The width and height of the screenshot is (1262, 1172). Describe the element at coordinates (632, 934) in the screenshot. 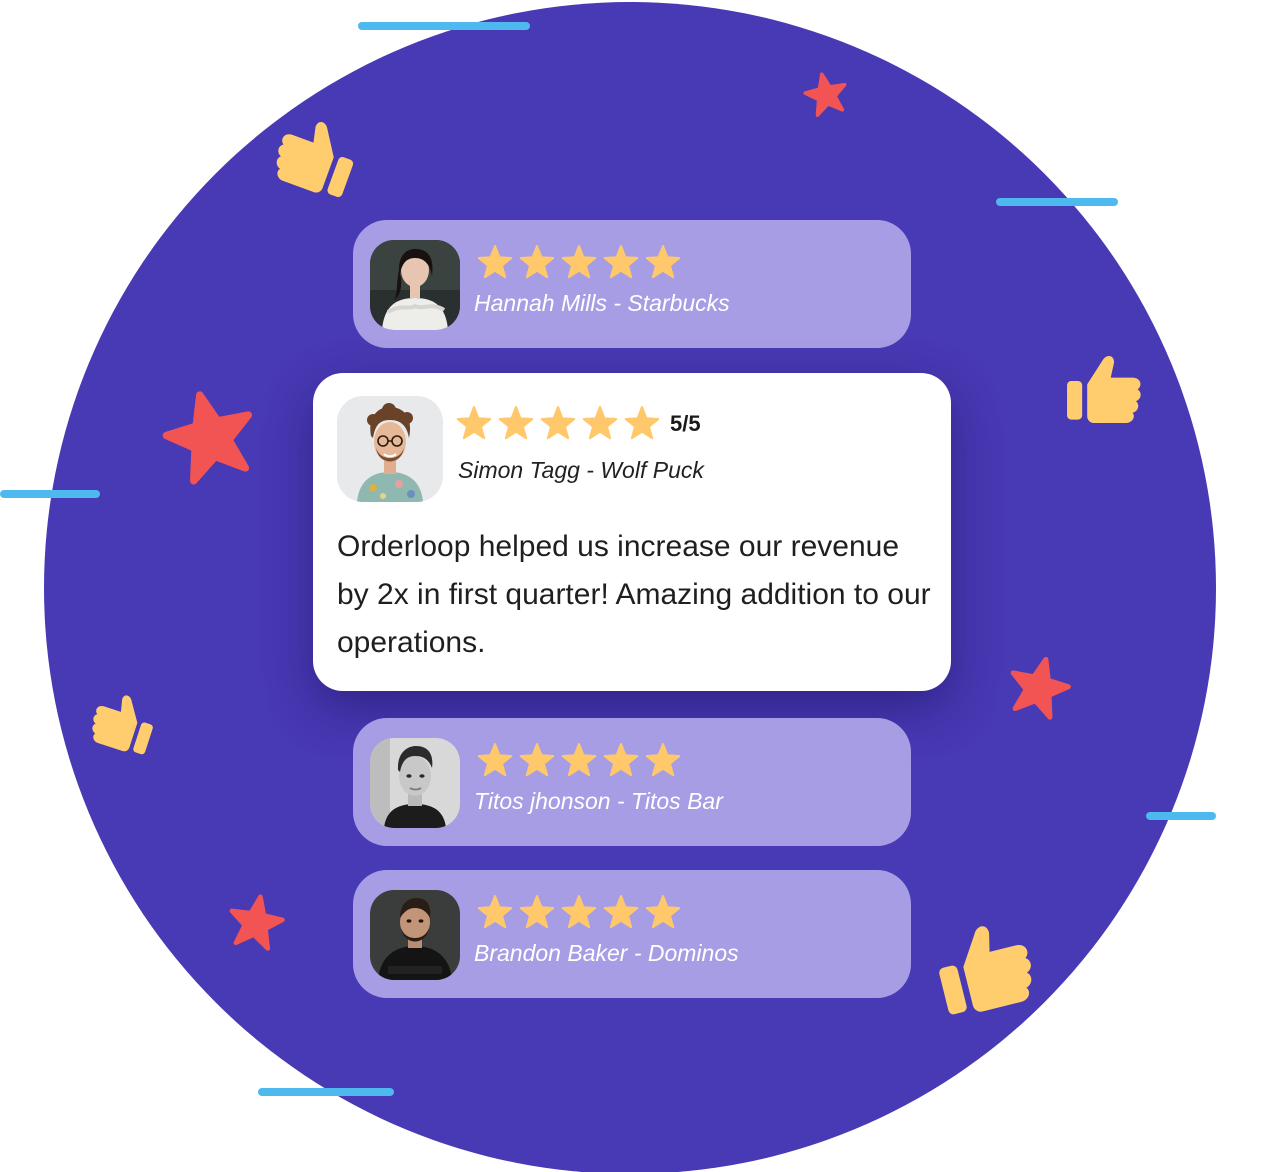

I see `testimonial-card: Brandon Baker - Dominos` at that location.